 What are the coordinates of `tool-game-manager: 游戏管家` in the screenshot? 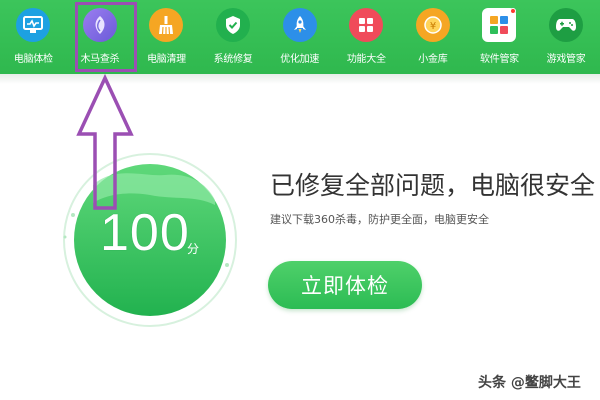 It's located at (566, 37).